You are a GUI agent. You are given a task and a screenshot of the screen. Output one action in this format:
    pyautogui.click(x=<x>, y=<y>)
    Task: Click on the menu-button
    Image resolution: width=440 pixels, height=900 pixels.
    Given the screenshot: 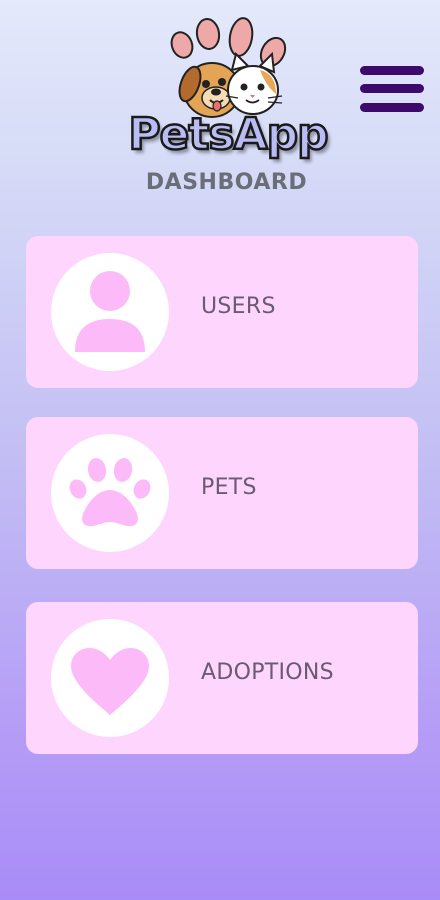 What is the action you would take?
    pyautogui.click(x=392, y=91)
    